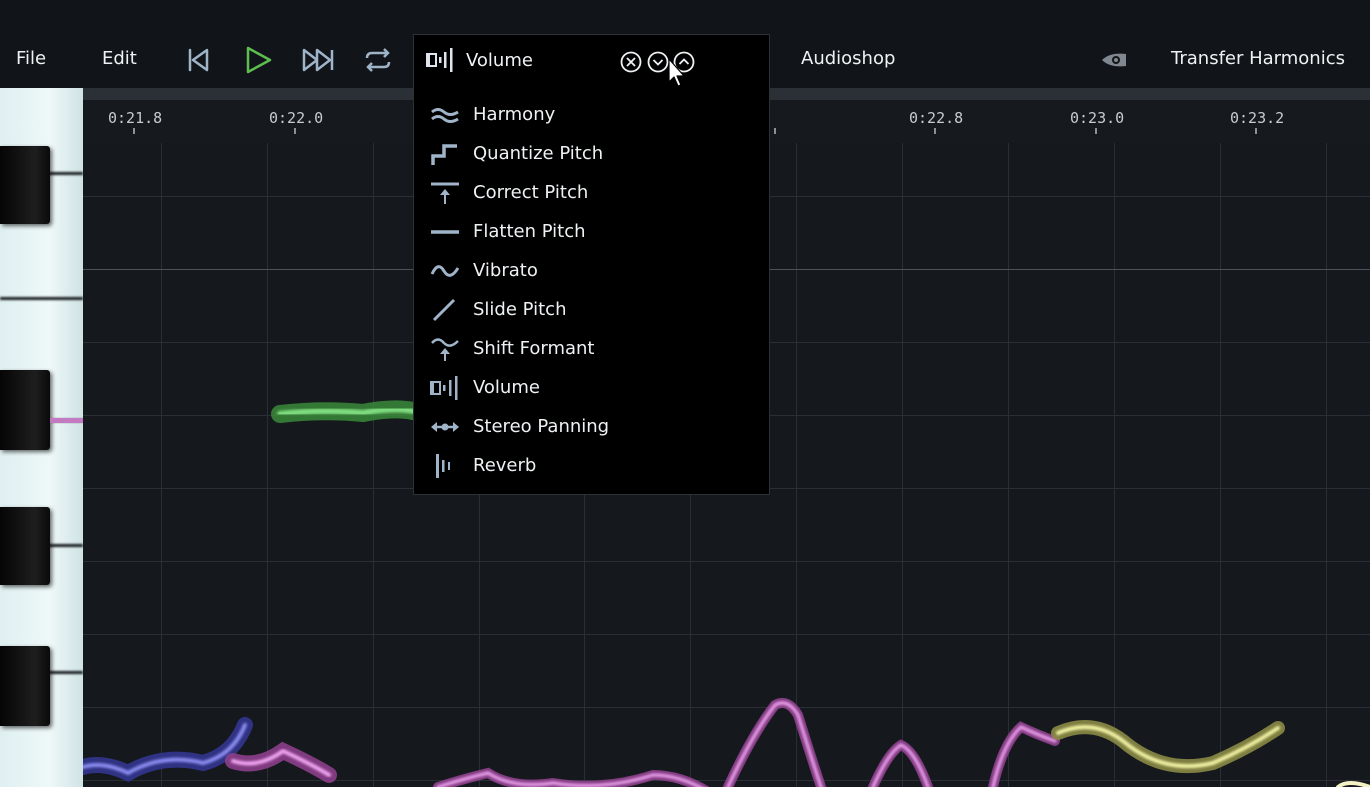  What do you see at coordinates (445, 349) in the screenshot?
I see `shift-formant-icon` at bounding box center [445, 349].